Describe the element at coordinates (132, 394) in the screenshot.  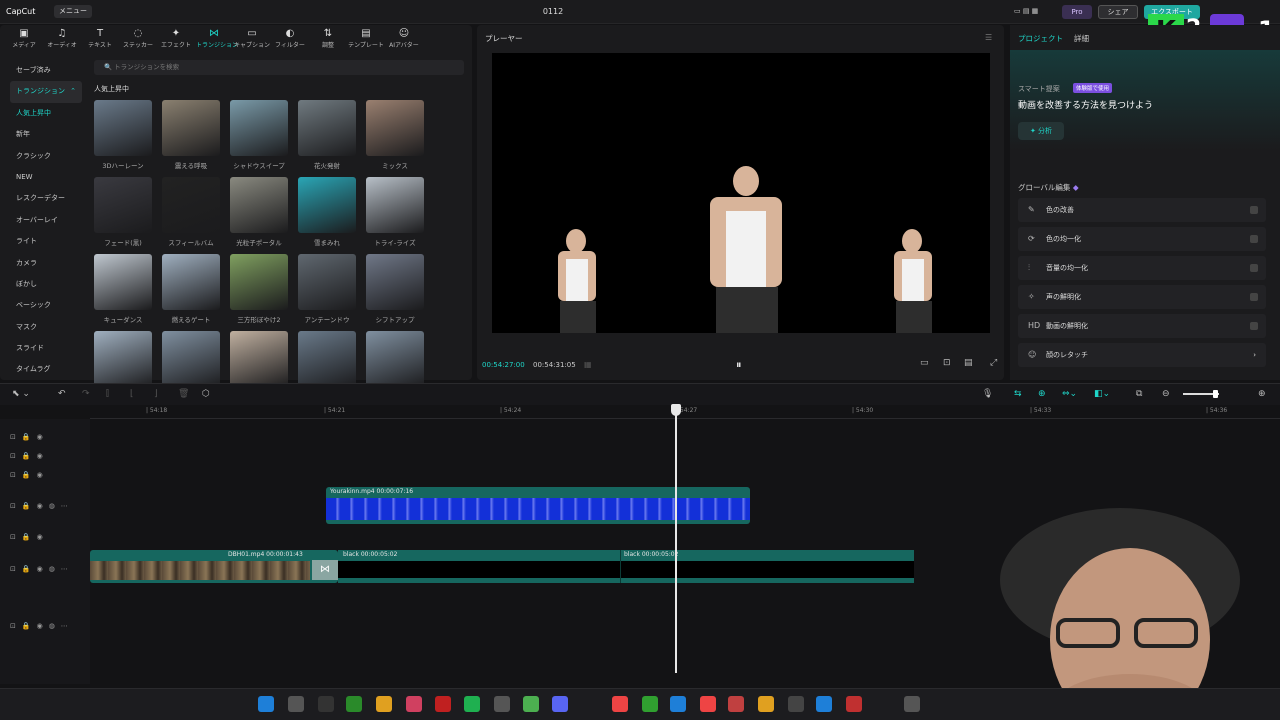
I see `split-left-icon: ⌊` at that location.